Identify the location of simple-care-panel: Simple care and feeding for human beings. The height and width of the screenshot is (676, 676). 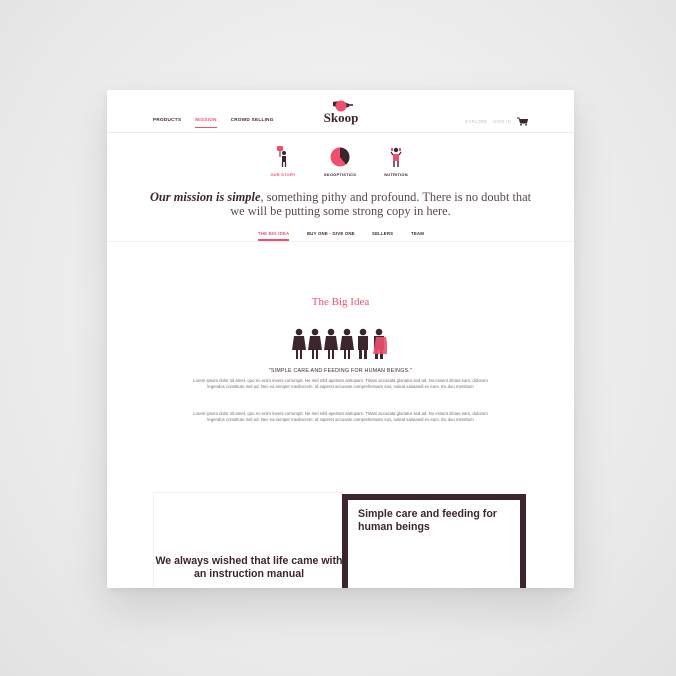
(434, 541).